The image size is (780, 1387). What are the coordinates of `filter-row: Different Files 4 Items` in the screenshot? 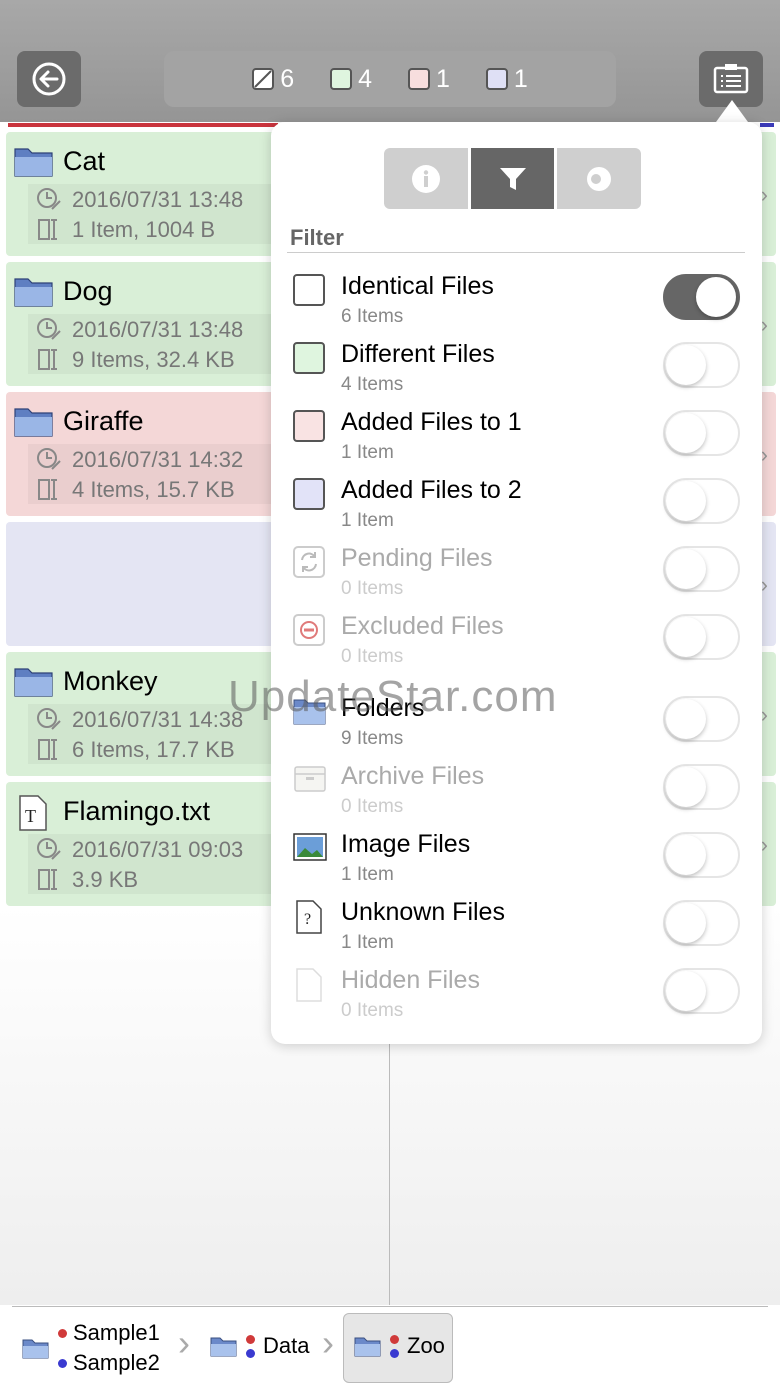 It's located at (516, 375).